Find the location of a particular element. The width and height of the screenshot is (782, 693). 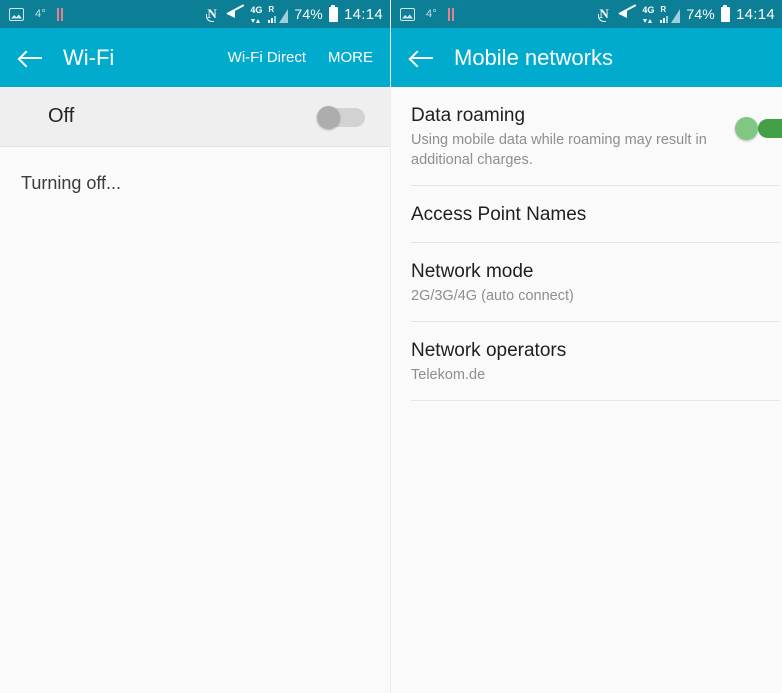

app-bar-actions: Wi-Fi Direct MORE is located at coordinates (300, 57).